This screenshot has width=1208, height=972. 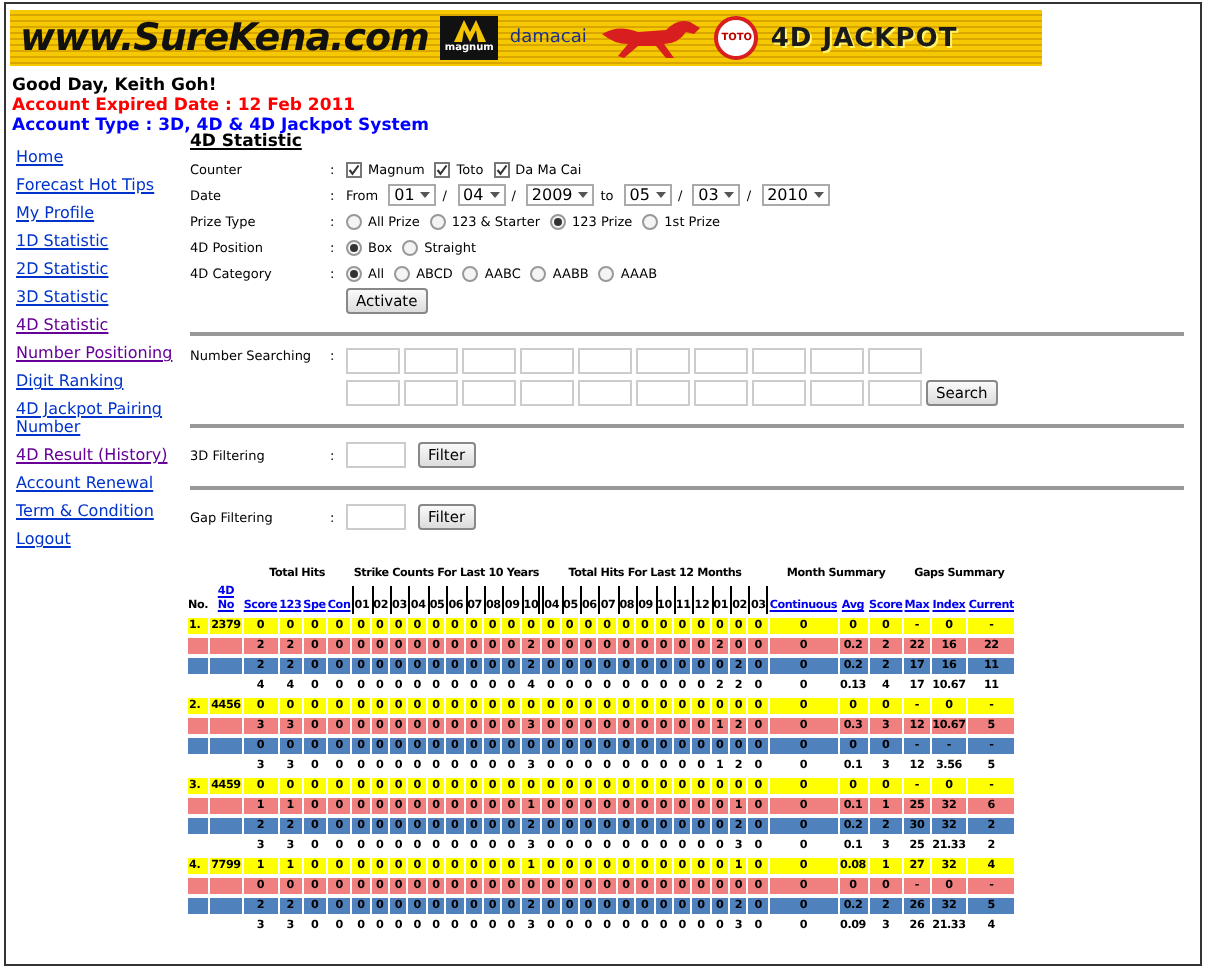 What do you see at coordinates (185, 106) in the screenshot?
I see `expiry-text: Account Expired Date : 12 Feb 2011` at bounding box center [185, 106].